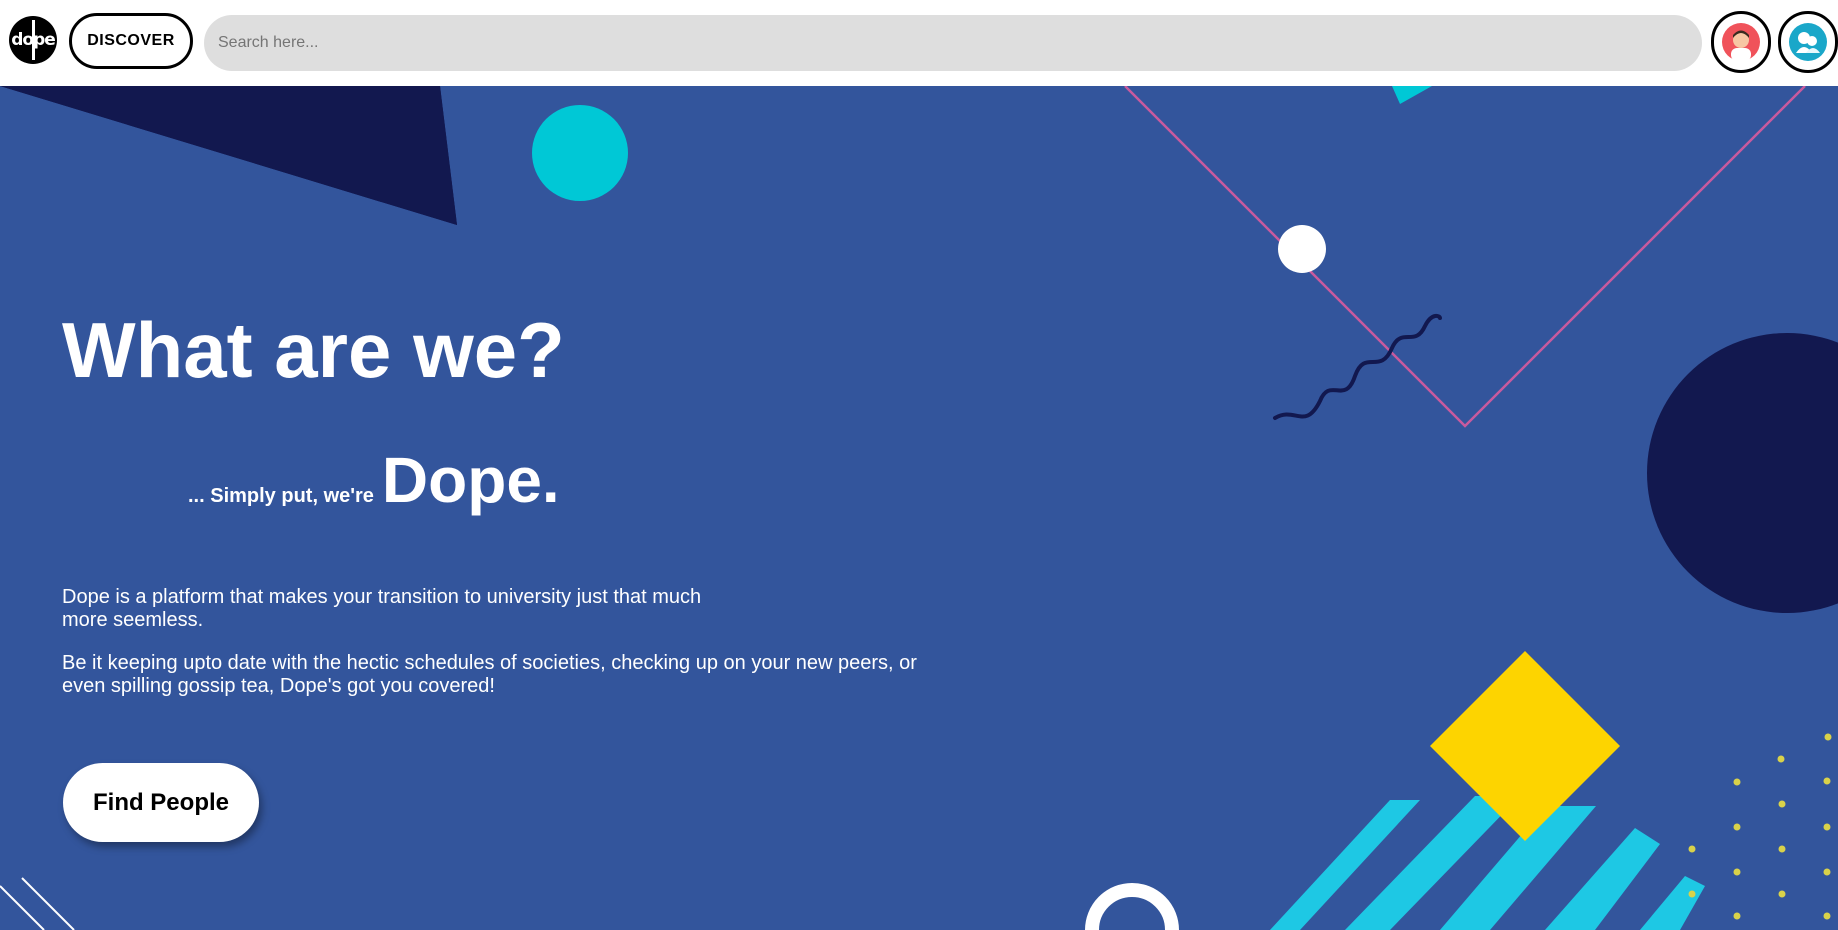 This screenshot has width=1838, height=930. I want to click on yellow-diamond, so click(1525, 746).